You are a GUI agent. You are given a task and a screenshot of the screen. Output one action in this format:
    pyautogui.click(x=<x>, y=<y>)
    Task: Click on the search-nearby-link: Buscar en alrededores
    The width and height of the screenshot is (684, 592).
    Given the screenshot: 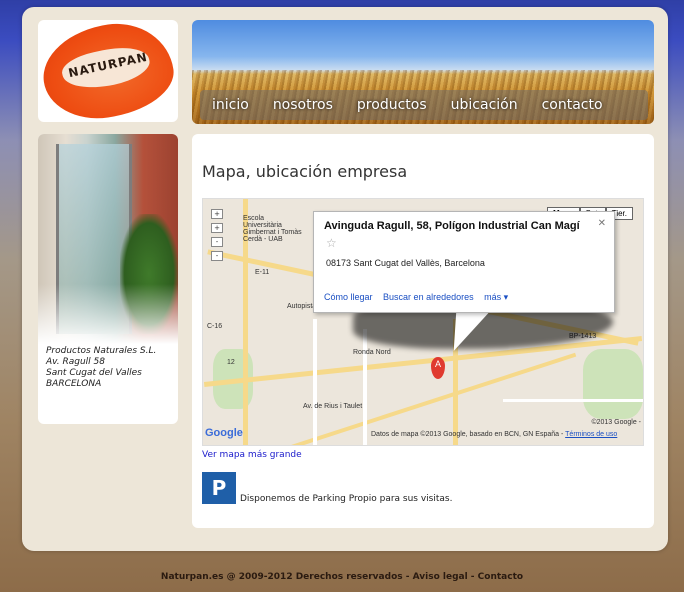 What is the action you would take?
    pyautogui.click(x=428, y=297)
    